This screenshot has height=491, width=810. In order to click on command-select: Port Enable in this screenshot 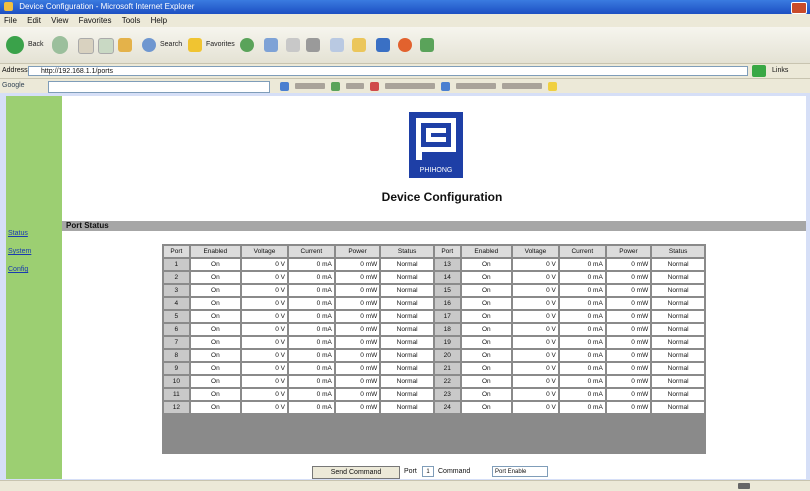, I will do `click(520, 471)`.